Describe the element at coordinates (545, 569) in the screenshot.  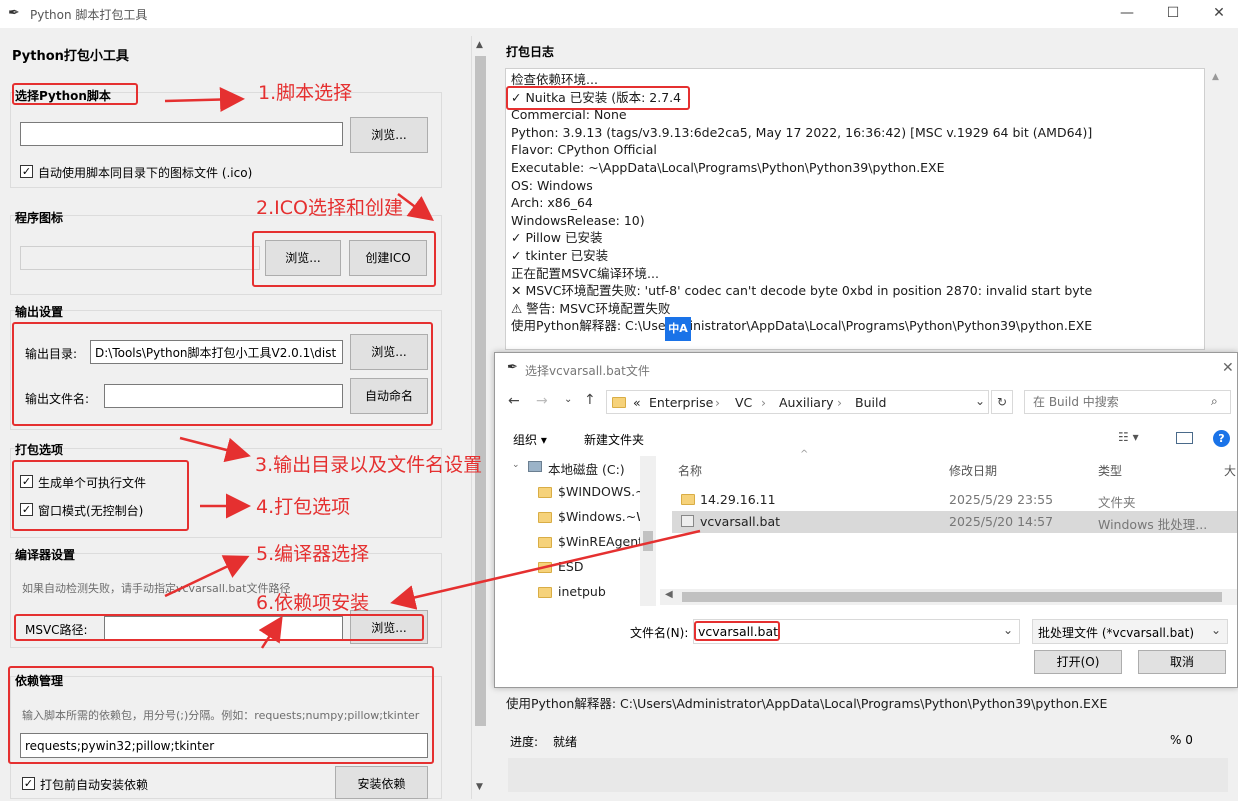
I see `arrow-vcvarsall` at that location.